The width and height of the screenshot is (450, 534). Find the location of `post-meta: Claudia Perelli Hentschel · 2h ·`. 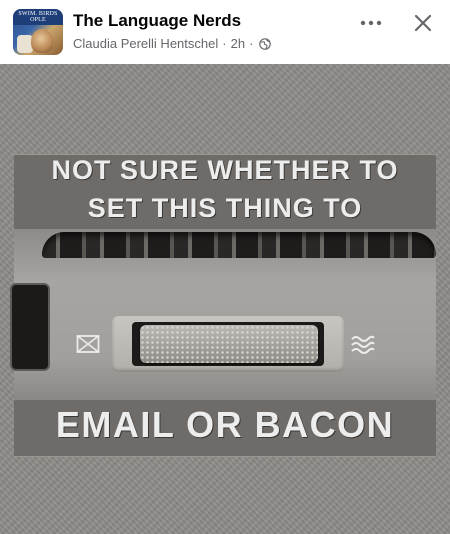

post-meta: Claudia Perelli Hentschel · 2h · is located at coordinates (172, 43).